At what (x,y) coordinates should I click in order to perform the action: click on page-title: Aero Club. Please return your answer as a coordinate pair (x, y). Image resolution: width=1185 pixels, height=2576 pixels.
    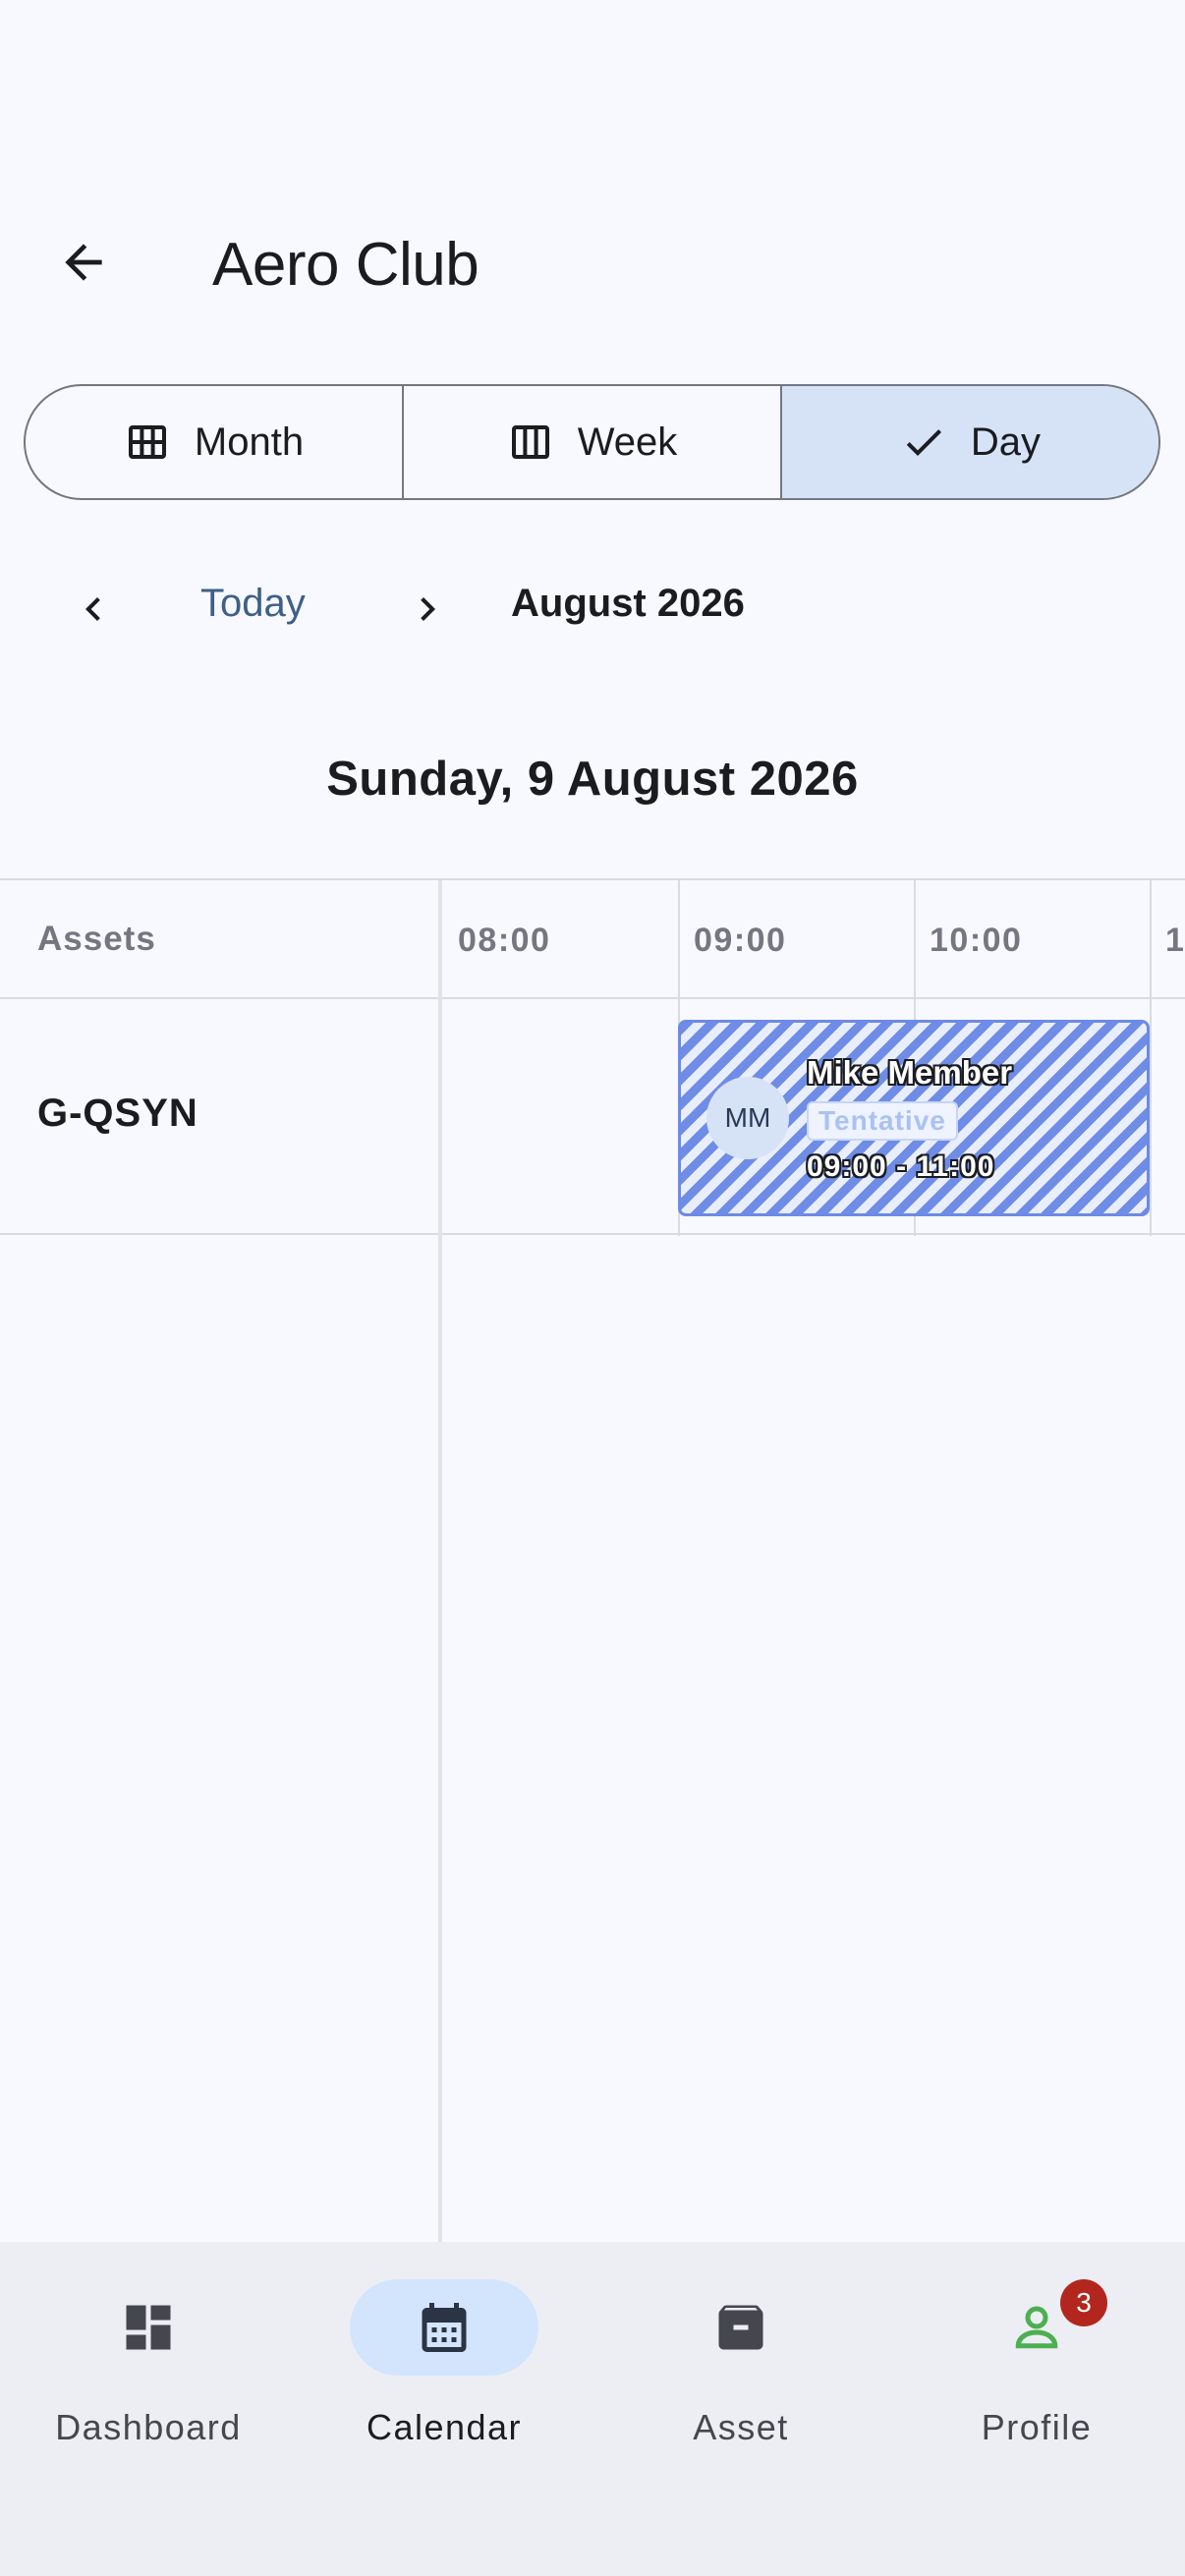
    Looking at the image, I should click on (346, 265).